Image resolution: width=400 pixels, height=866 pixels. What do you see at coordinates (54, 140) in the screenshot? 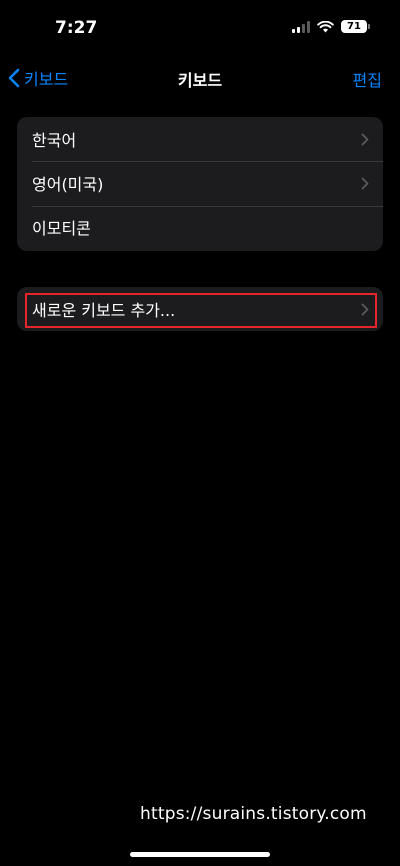
I see `keyboard-item-label: 한국어` at bounding box center [54, 140].